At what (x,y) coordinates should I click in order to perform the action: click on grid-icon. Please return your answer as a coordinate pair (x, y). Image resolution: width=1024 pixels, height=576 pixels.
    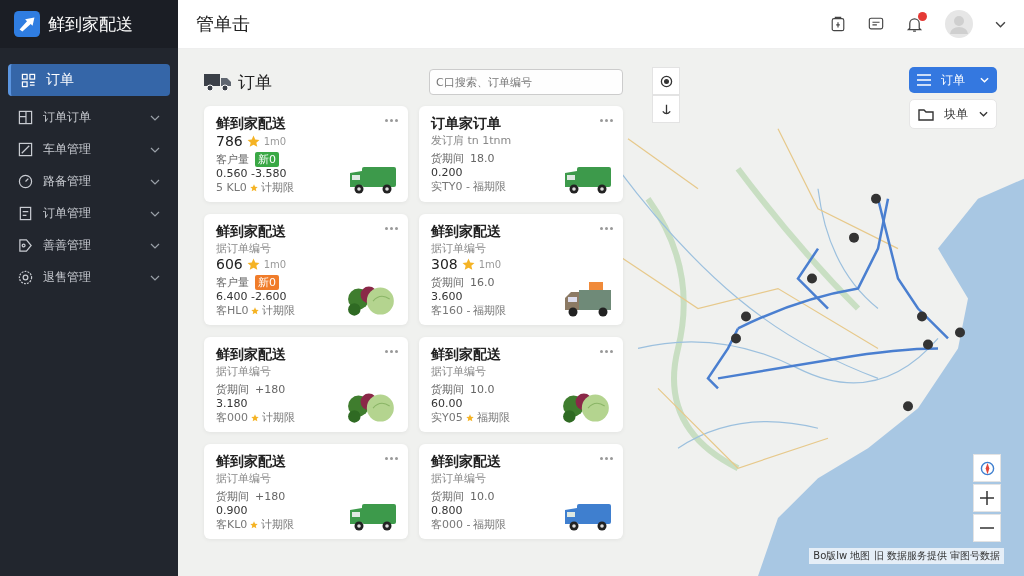
    Looking at the image, I should click on (28, 80).